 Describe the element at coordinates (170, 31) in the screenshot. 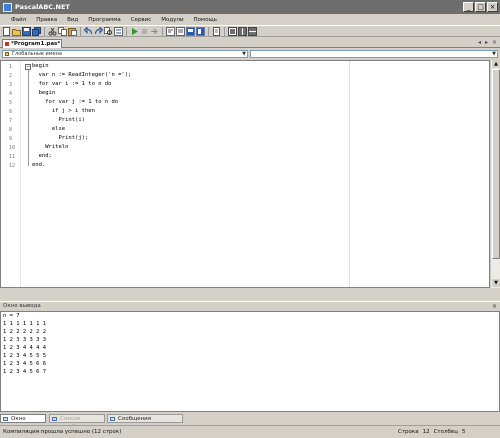

I see `debug-into-icon` at that location.